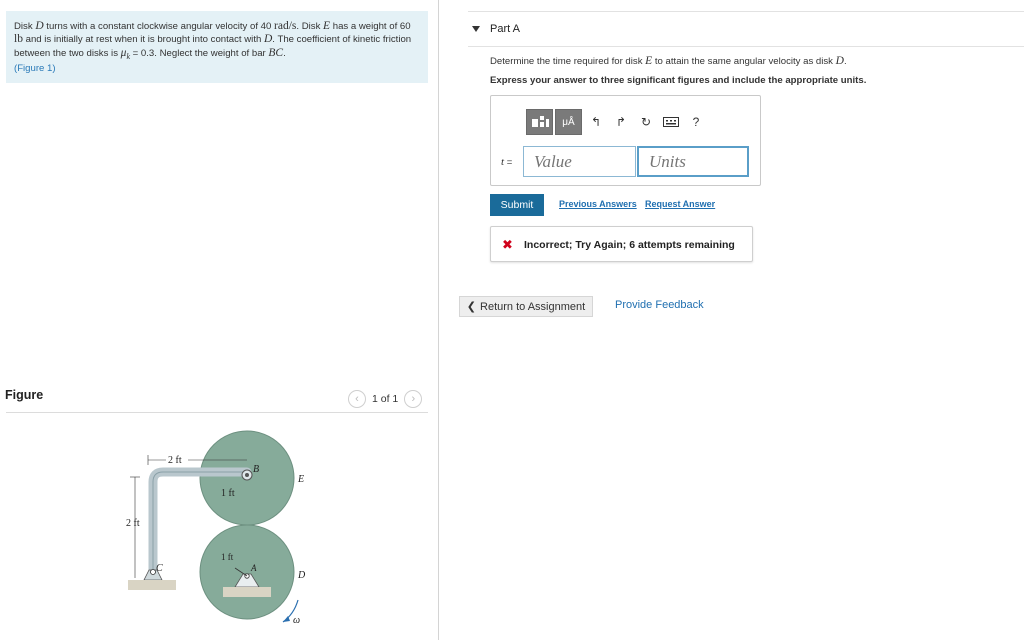 This screenshot has width=1024, height=640. Describe the element at coordinates (505, 29) in the screenshot. I see `part-label: Part A` at that location.